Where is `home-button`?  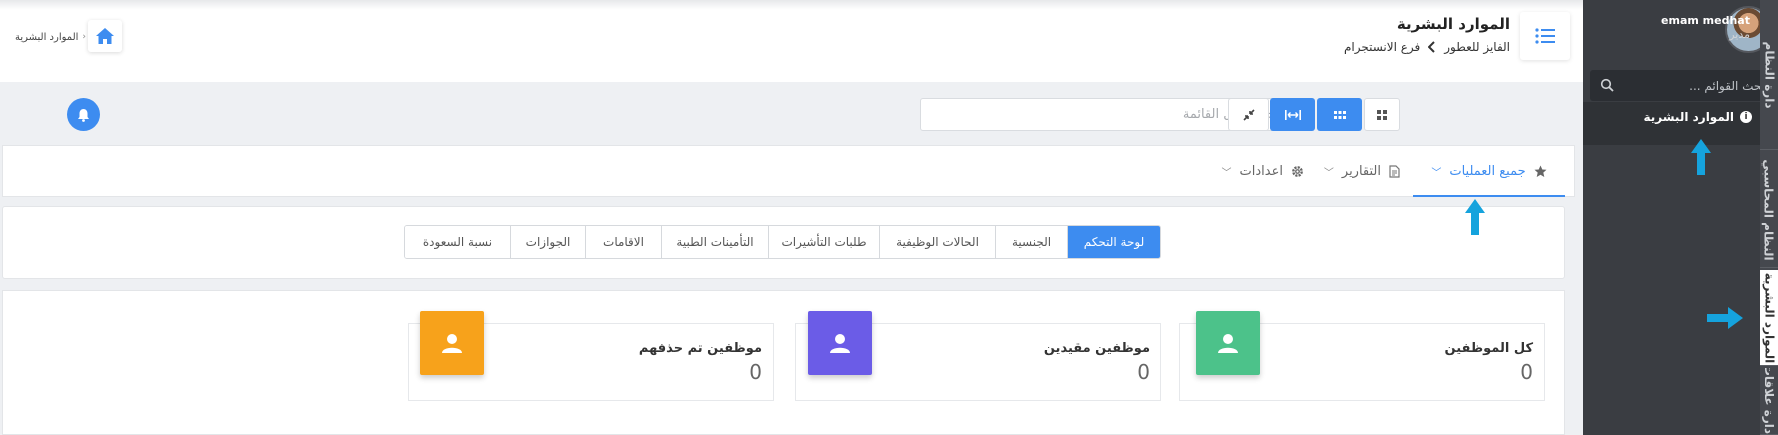 home-button is located at coordinates (105, 36).